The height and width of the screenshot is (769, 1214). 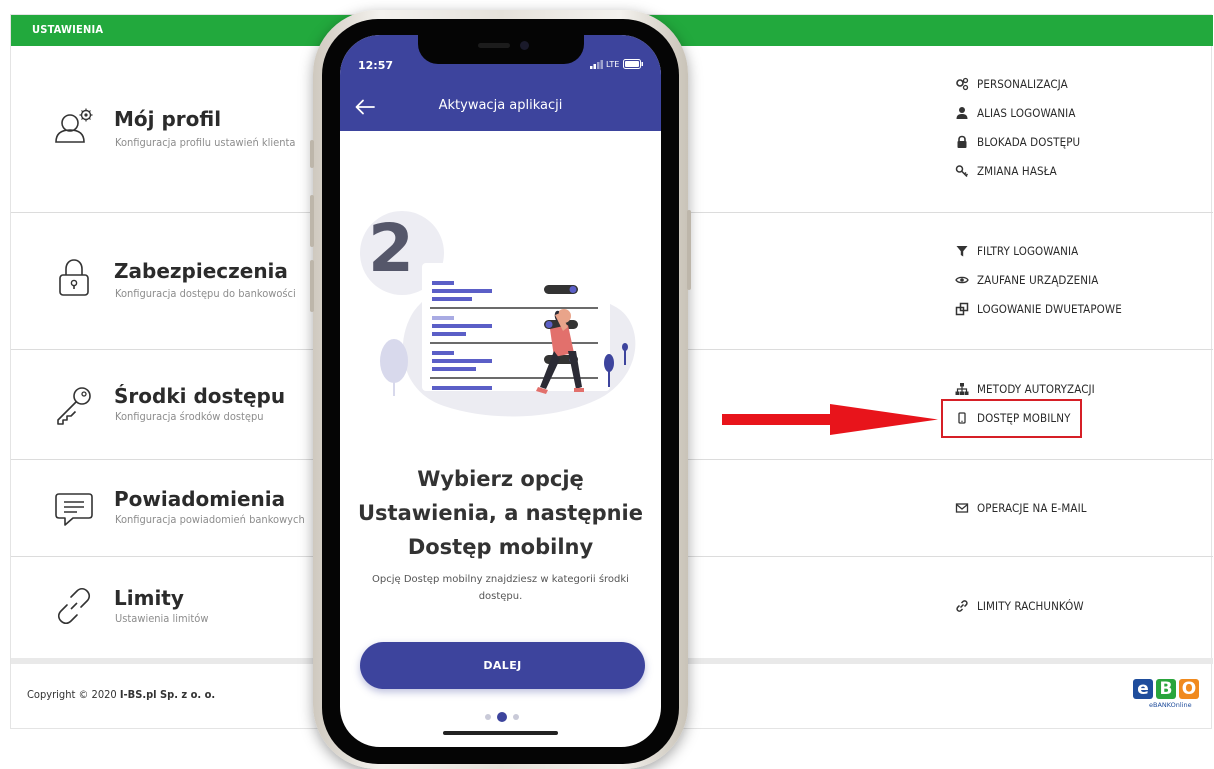 What do you see at coordinates (1036, 389) in the screenshot?
I see `link-label: METODY AUTORYZACJI` at bounding box center [1036, 389].